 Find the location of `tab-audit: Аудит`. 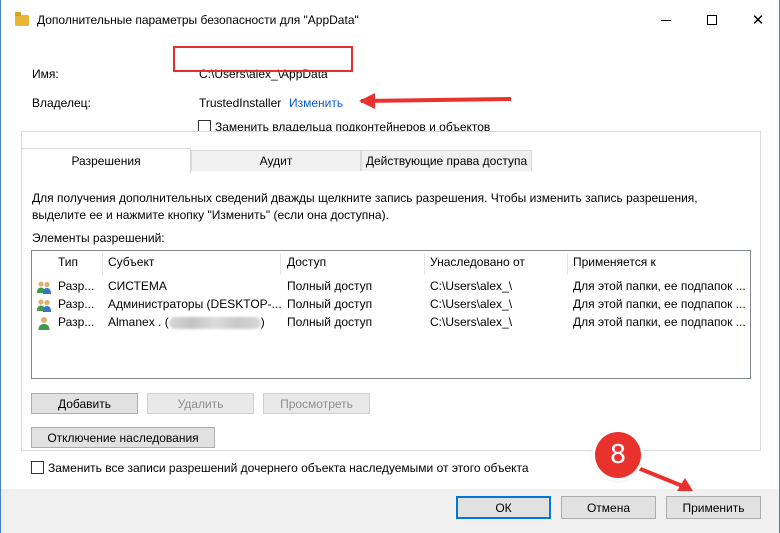

tab-audit: Аудит is located at coordinates (276, 160).